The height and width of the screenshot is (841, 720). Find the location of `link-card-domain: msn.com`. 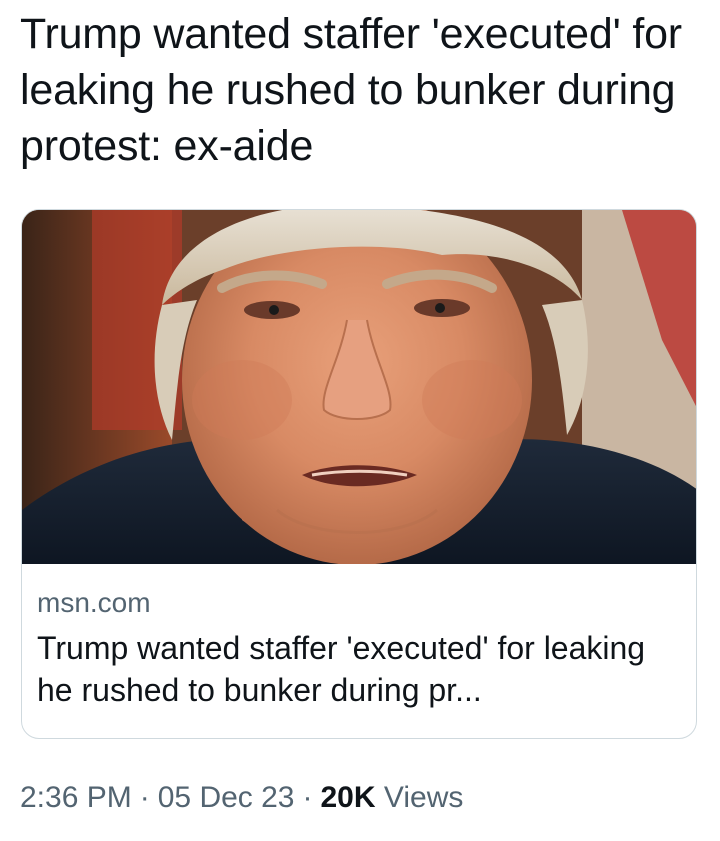

link-card-domain: msn.com is located at coordinates (94, 602).